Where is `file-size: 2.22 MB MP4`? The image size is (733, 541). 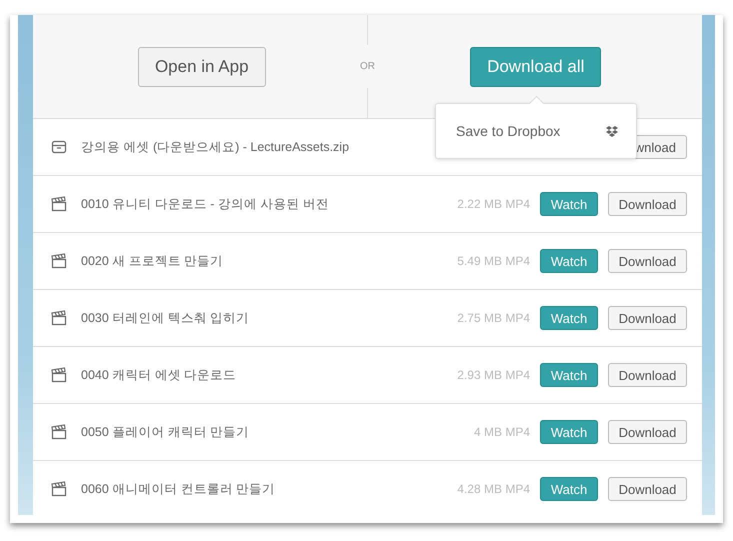 file-size: 2.22 MB MP4 is located at coordinates (493, 204).